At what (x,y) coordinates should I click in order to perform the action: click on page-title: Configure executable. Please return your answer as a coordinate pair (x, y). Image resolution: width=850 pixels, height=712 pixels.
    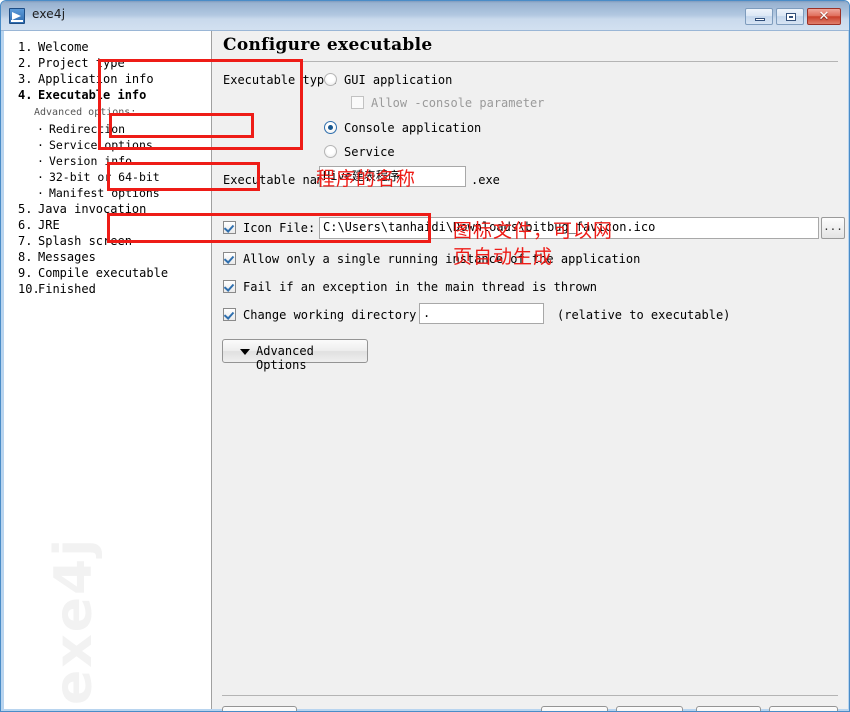
    Looking at the image, I should click on (328, 45).